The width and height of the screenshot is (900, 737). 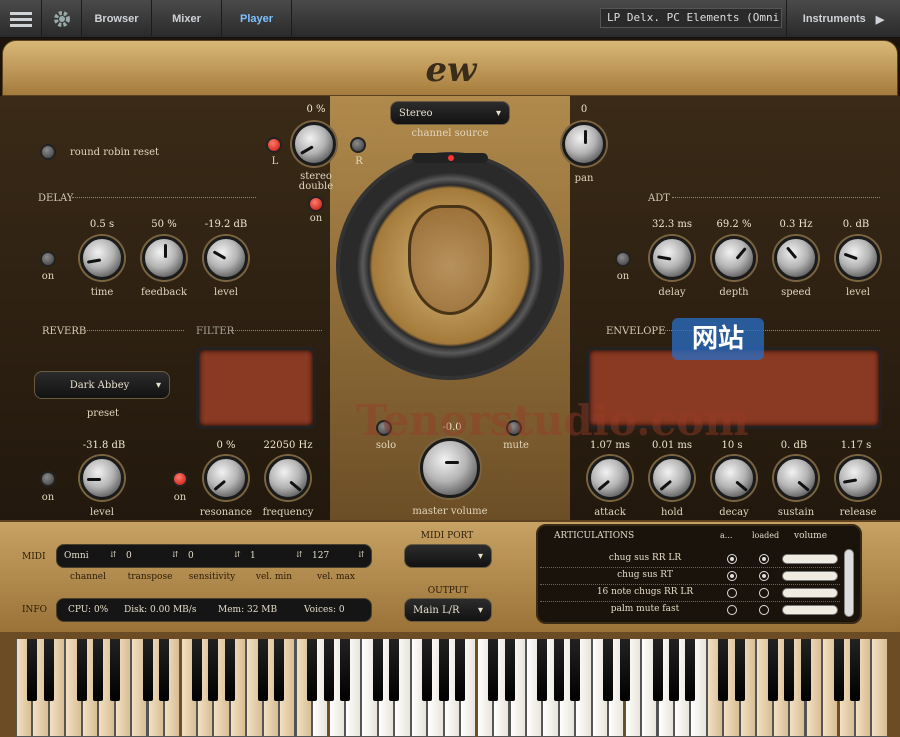 I want to click on tab-mixer: Mixer, so click(x=187, y=19).